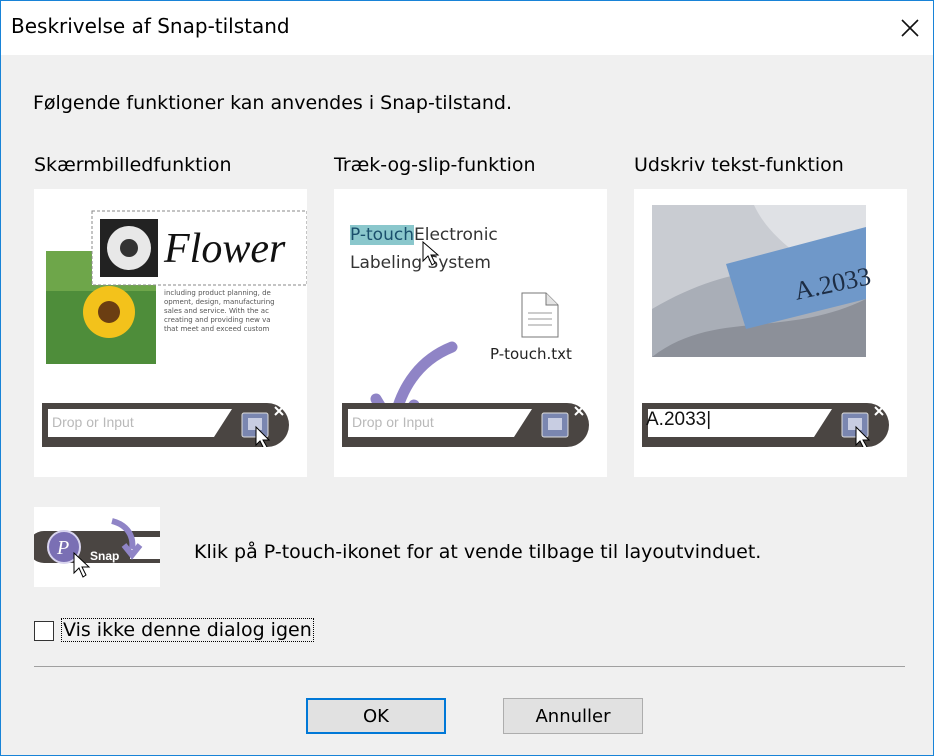  What do you see at coordinates (62, 548) in the screenshot?
I see `svg-text: P` at bounding box center [62, 548].